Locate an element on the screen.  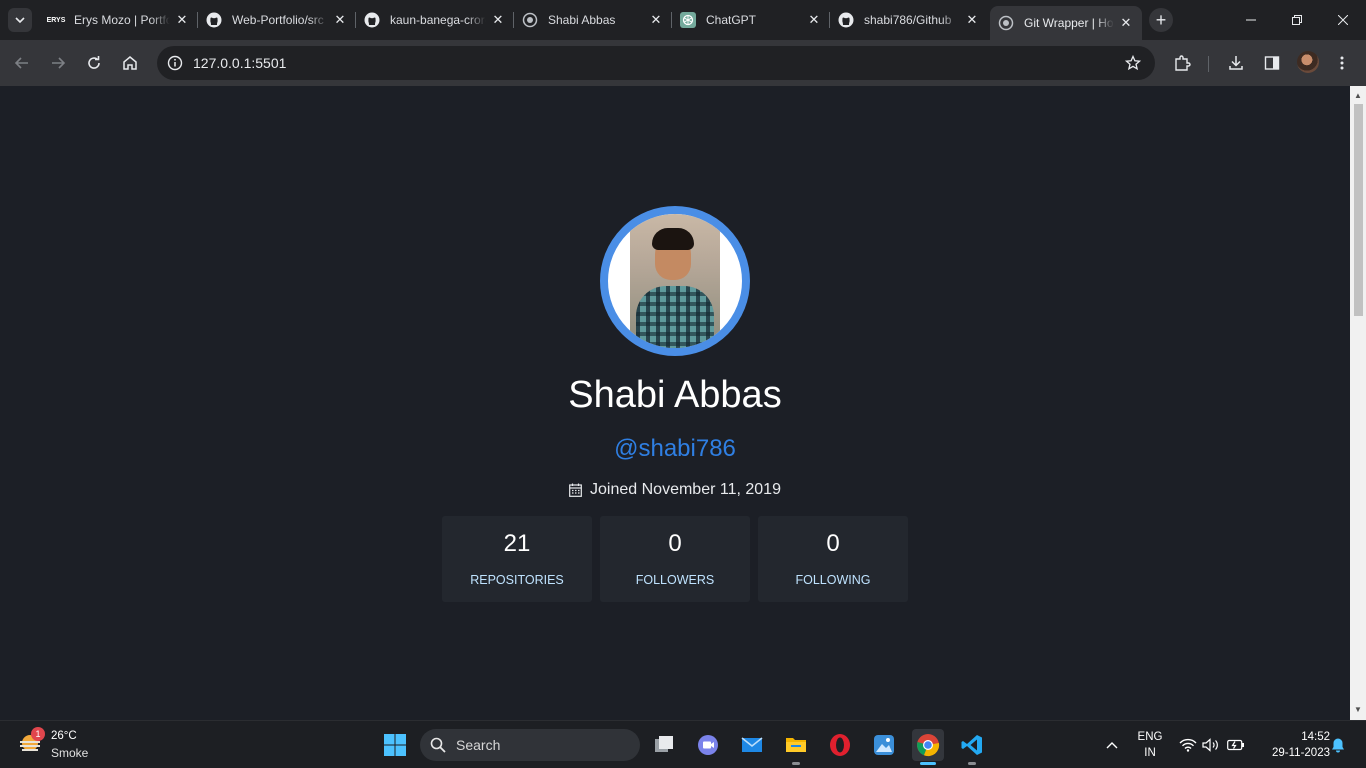
tab-title: Git Wrapper | Home is located at coordinates (1069, 23).